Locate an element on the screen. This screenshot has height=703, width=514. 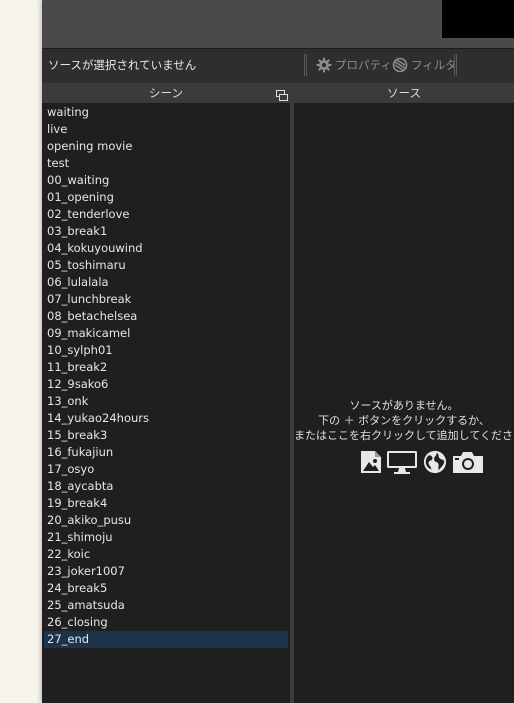
dock-float-icon is located at coordinates (282, 94).